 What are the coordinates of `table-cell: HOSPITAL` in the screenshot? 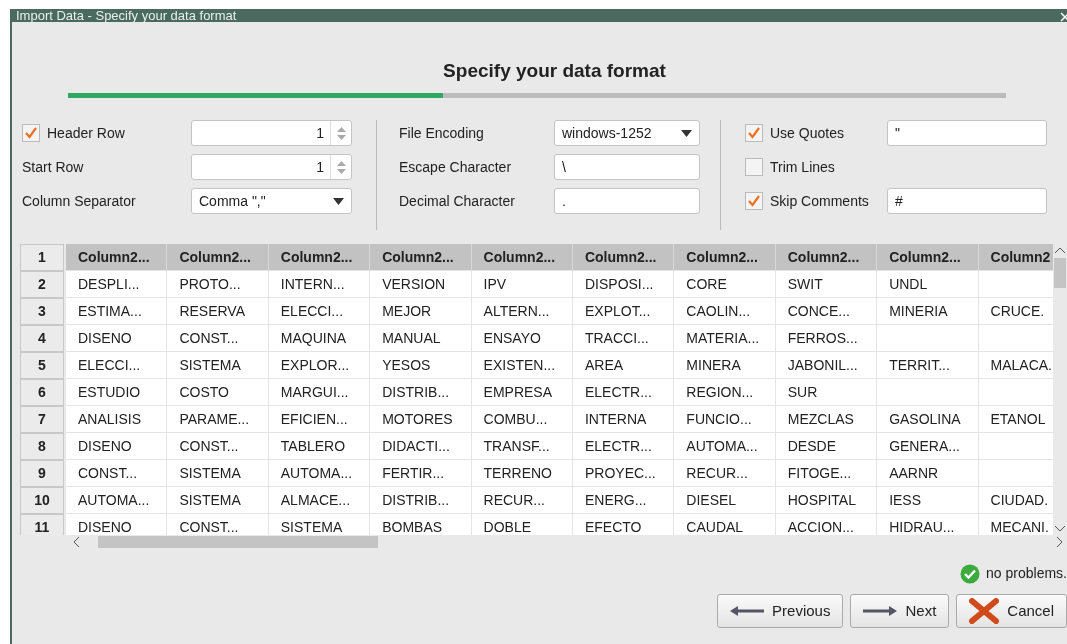 It's located at (826, 500).